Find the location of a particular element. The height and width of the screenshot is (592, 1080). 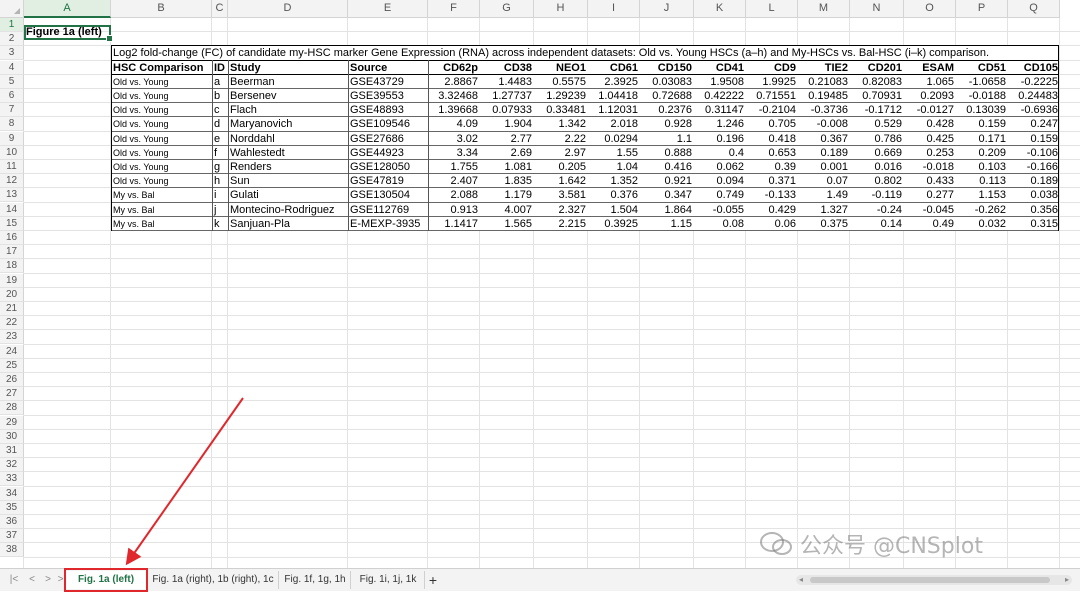

table-cell: 1.246 is located at coordinates (720, 124).